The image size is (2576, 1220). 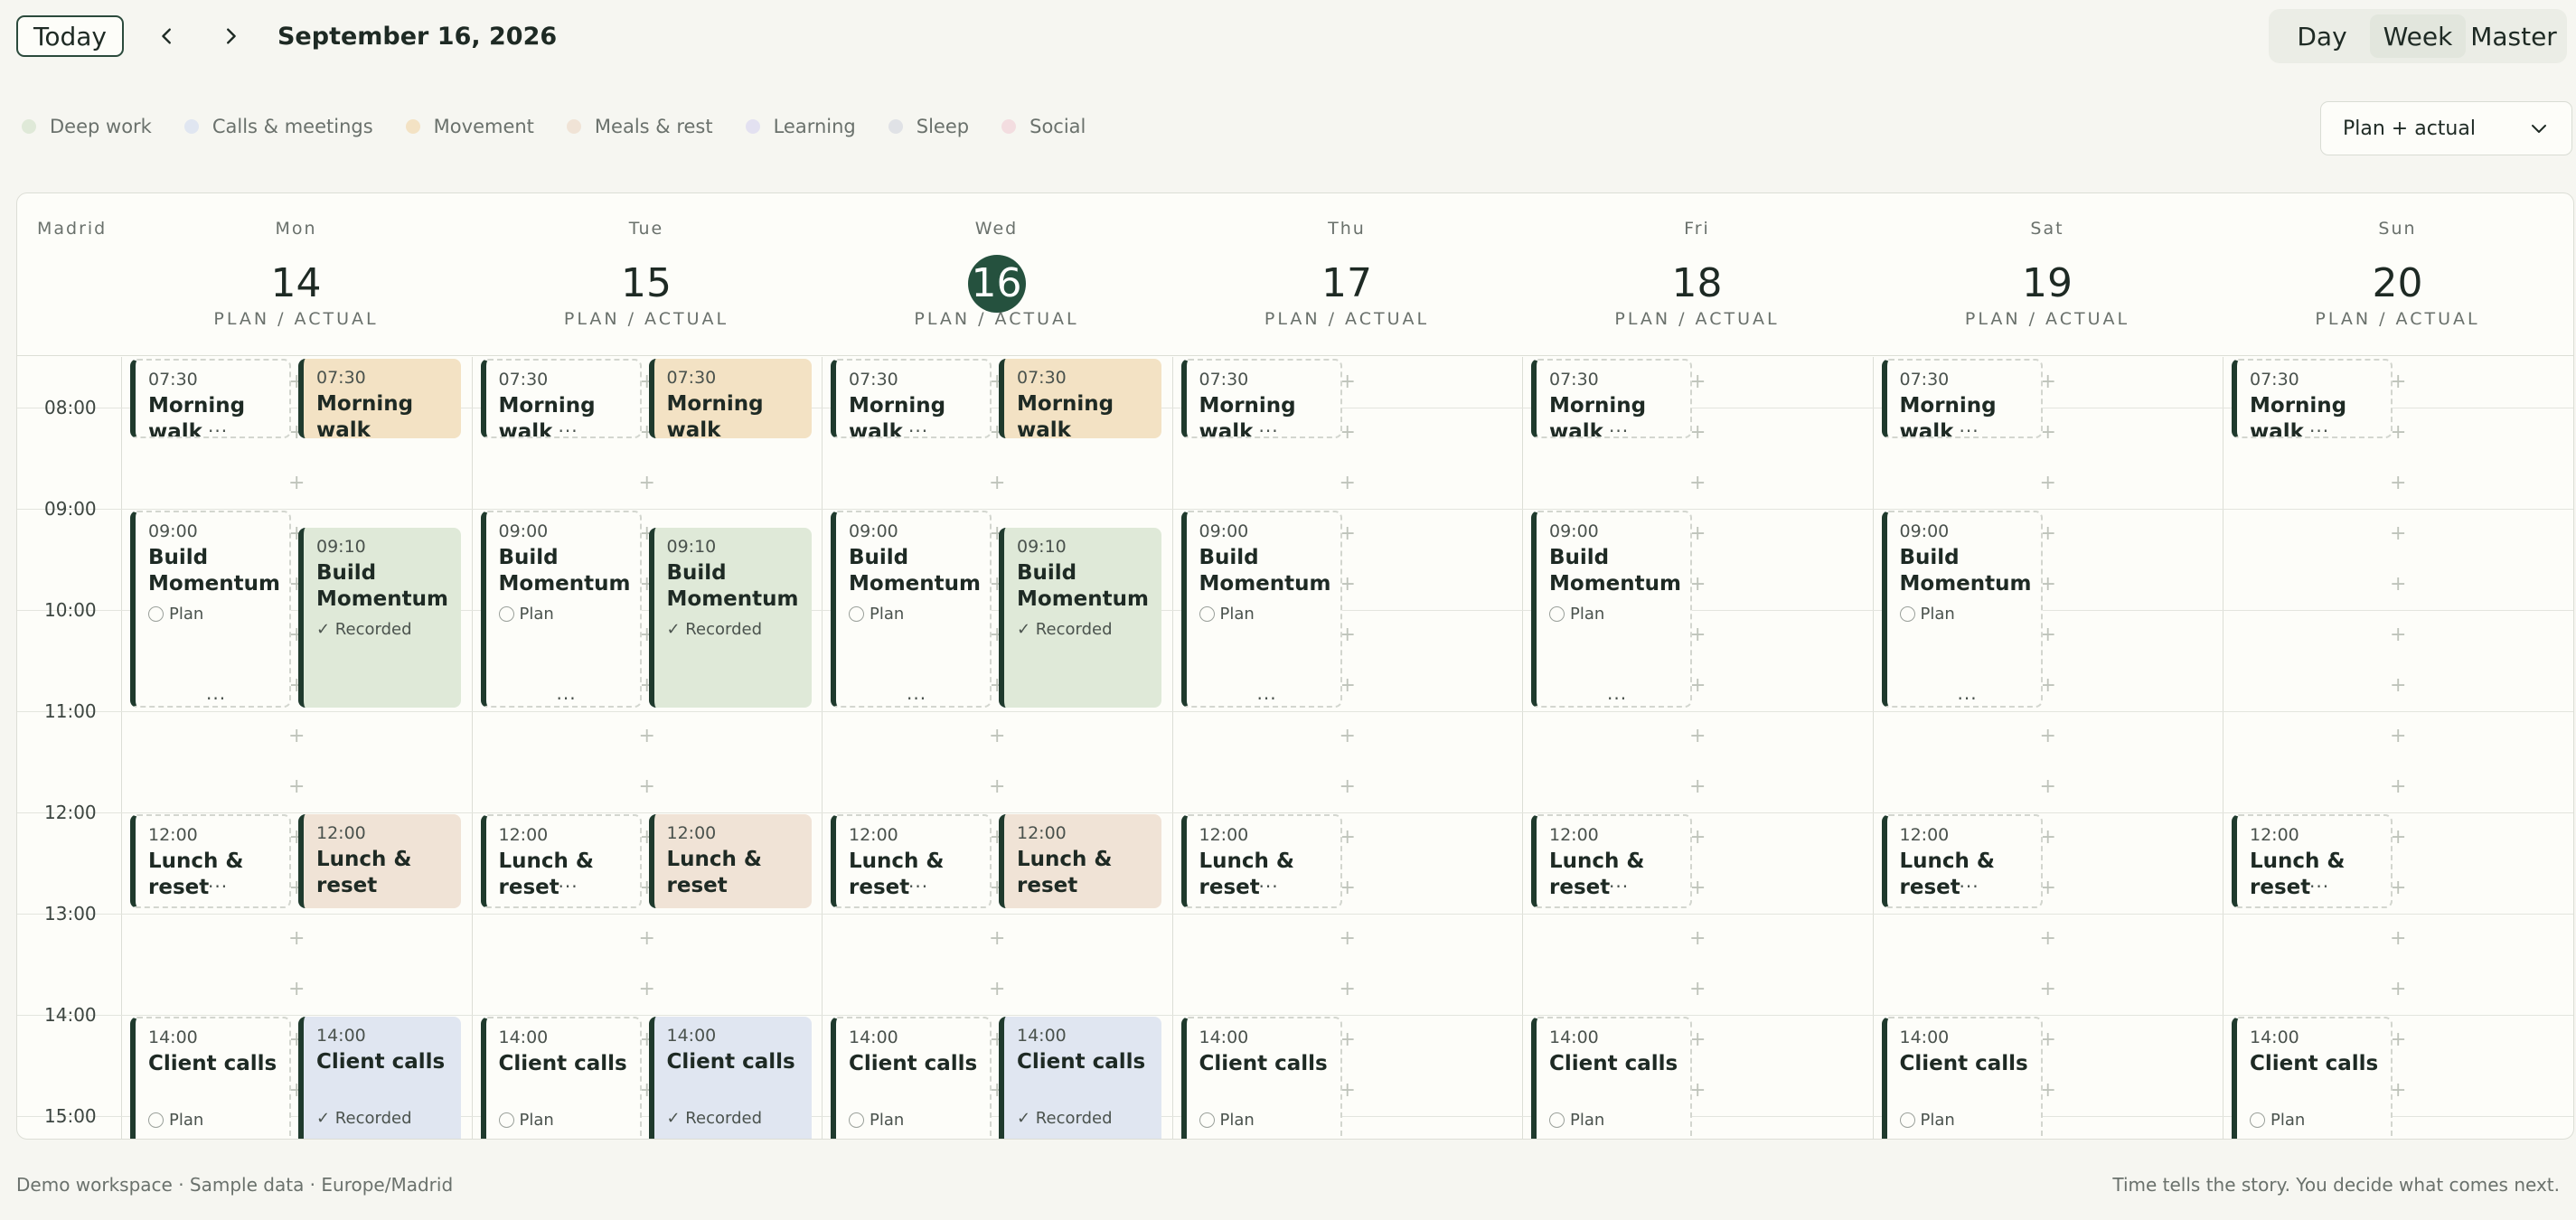 I want to click on day-column-header: Wed 16 PLAN / ACTUAL, so click(x=996, y=274).